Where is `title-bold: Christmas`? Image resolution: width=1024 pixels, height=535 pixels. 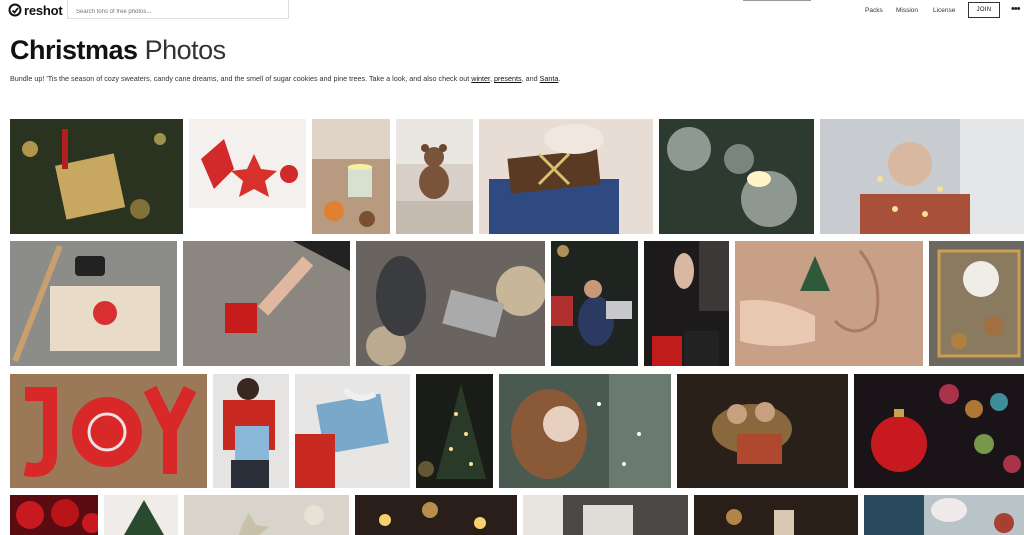 title-bold: Christmas is located at coordinates (74, 50).